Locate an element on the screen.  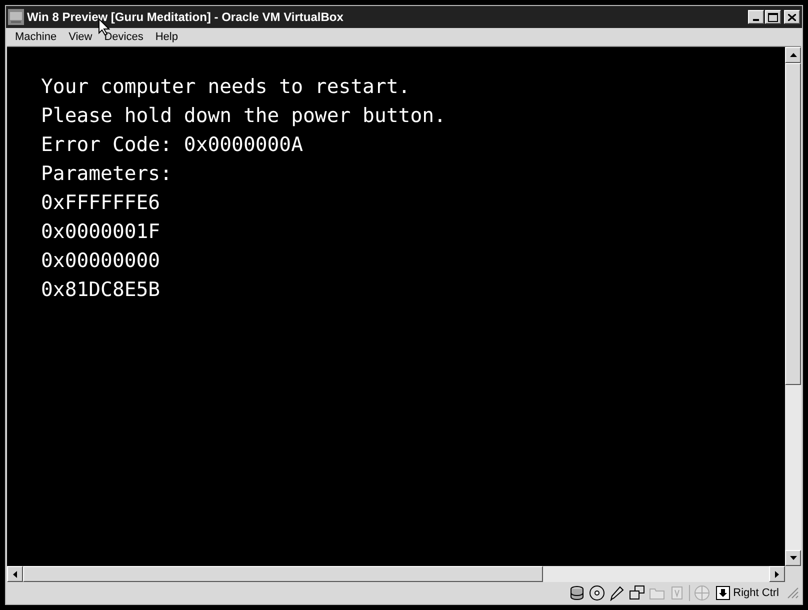
maximize-button is located at coordinates (773, 17).